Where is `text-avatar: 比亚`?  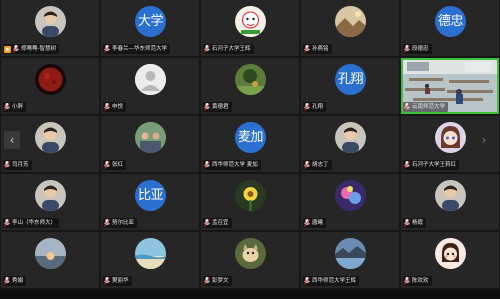
text-avatar: 比亚 is located at coordinates (150, 195).